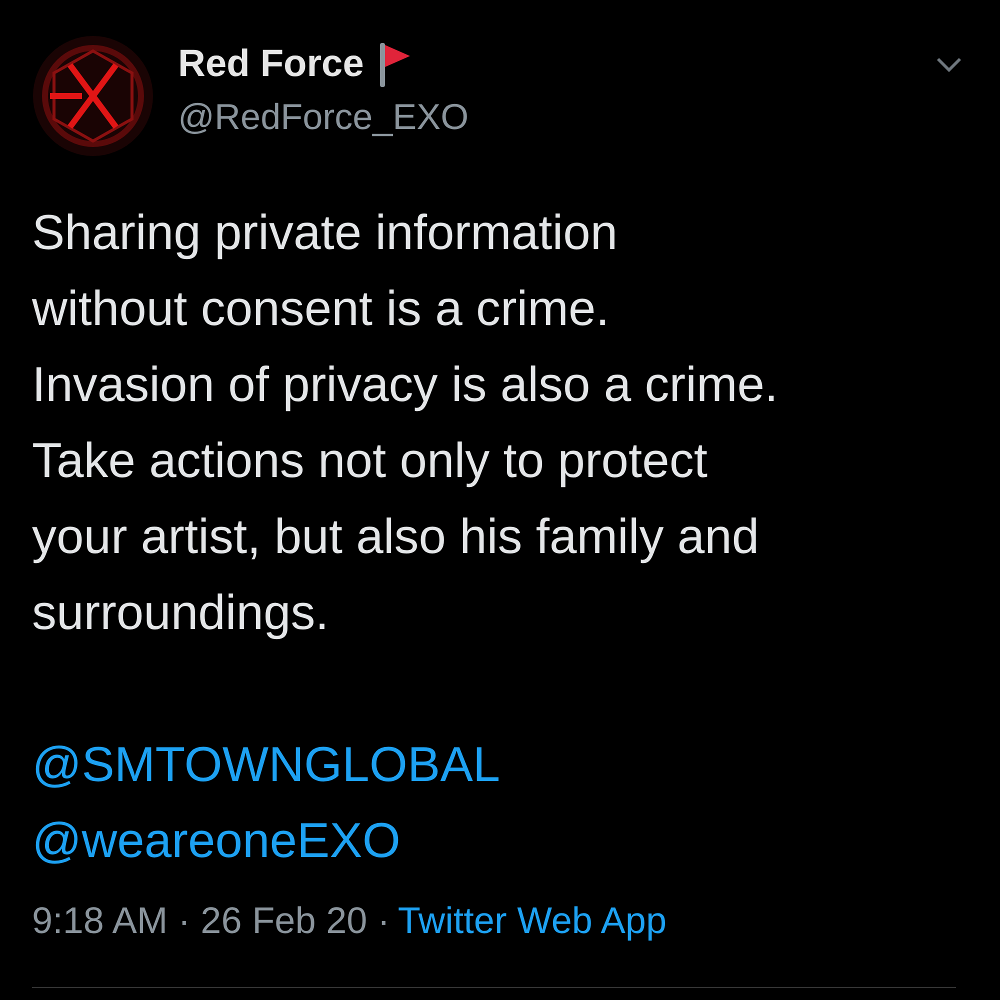 The width and height of the screenshot is (1000, 1000). What do you see at coordinates (532, 920) in the screenshot?
I see `source-link: Twitter Web App` at bounding box center [532, 920].